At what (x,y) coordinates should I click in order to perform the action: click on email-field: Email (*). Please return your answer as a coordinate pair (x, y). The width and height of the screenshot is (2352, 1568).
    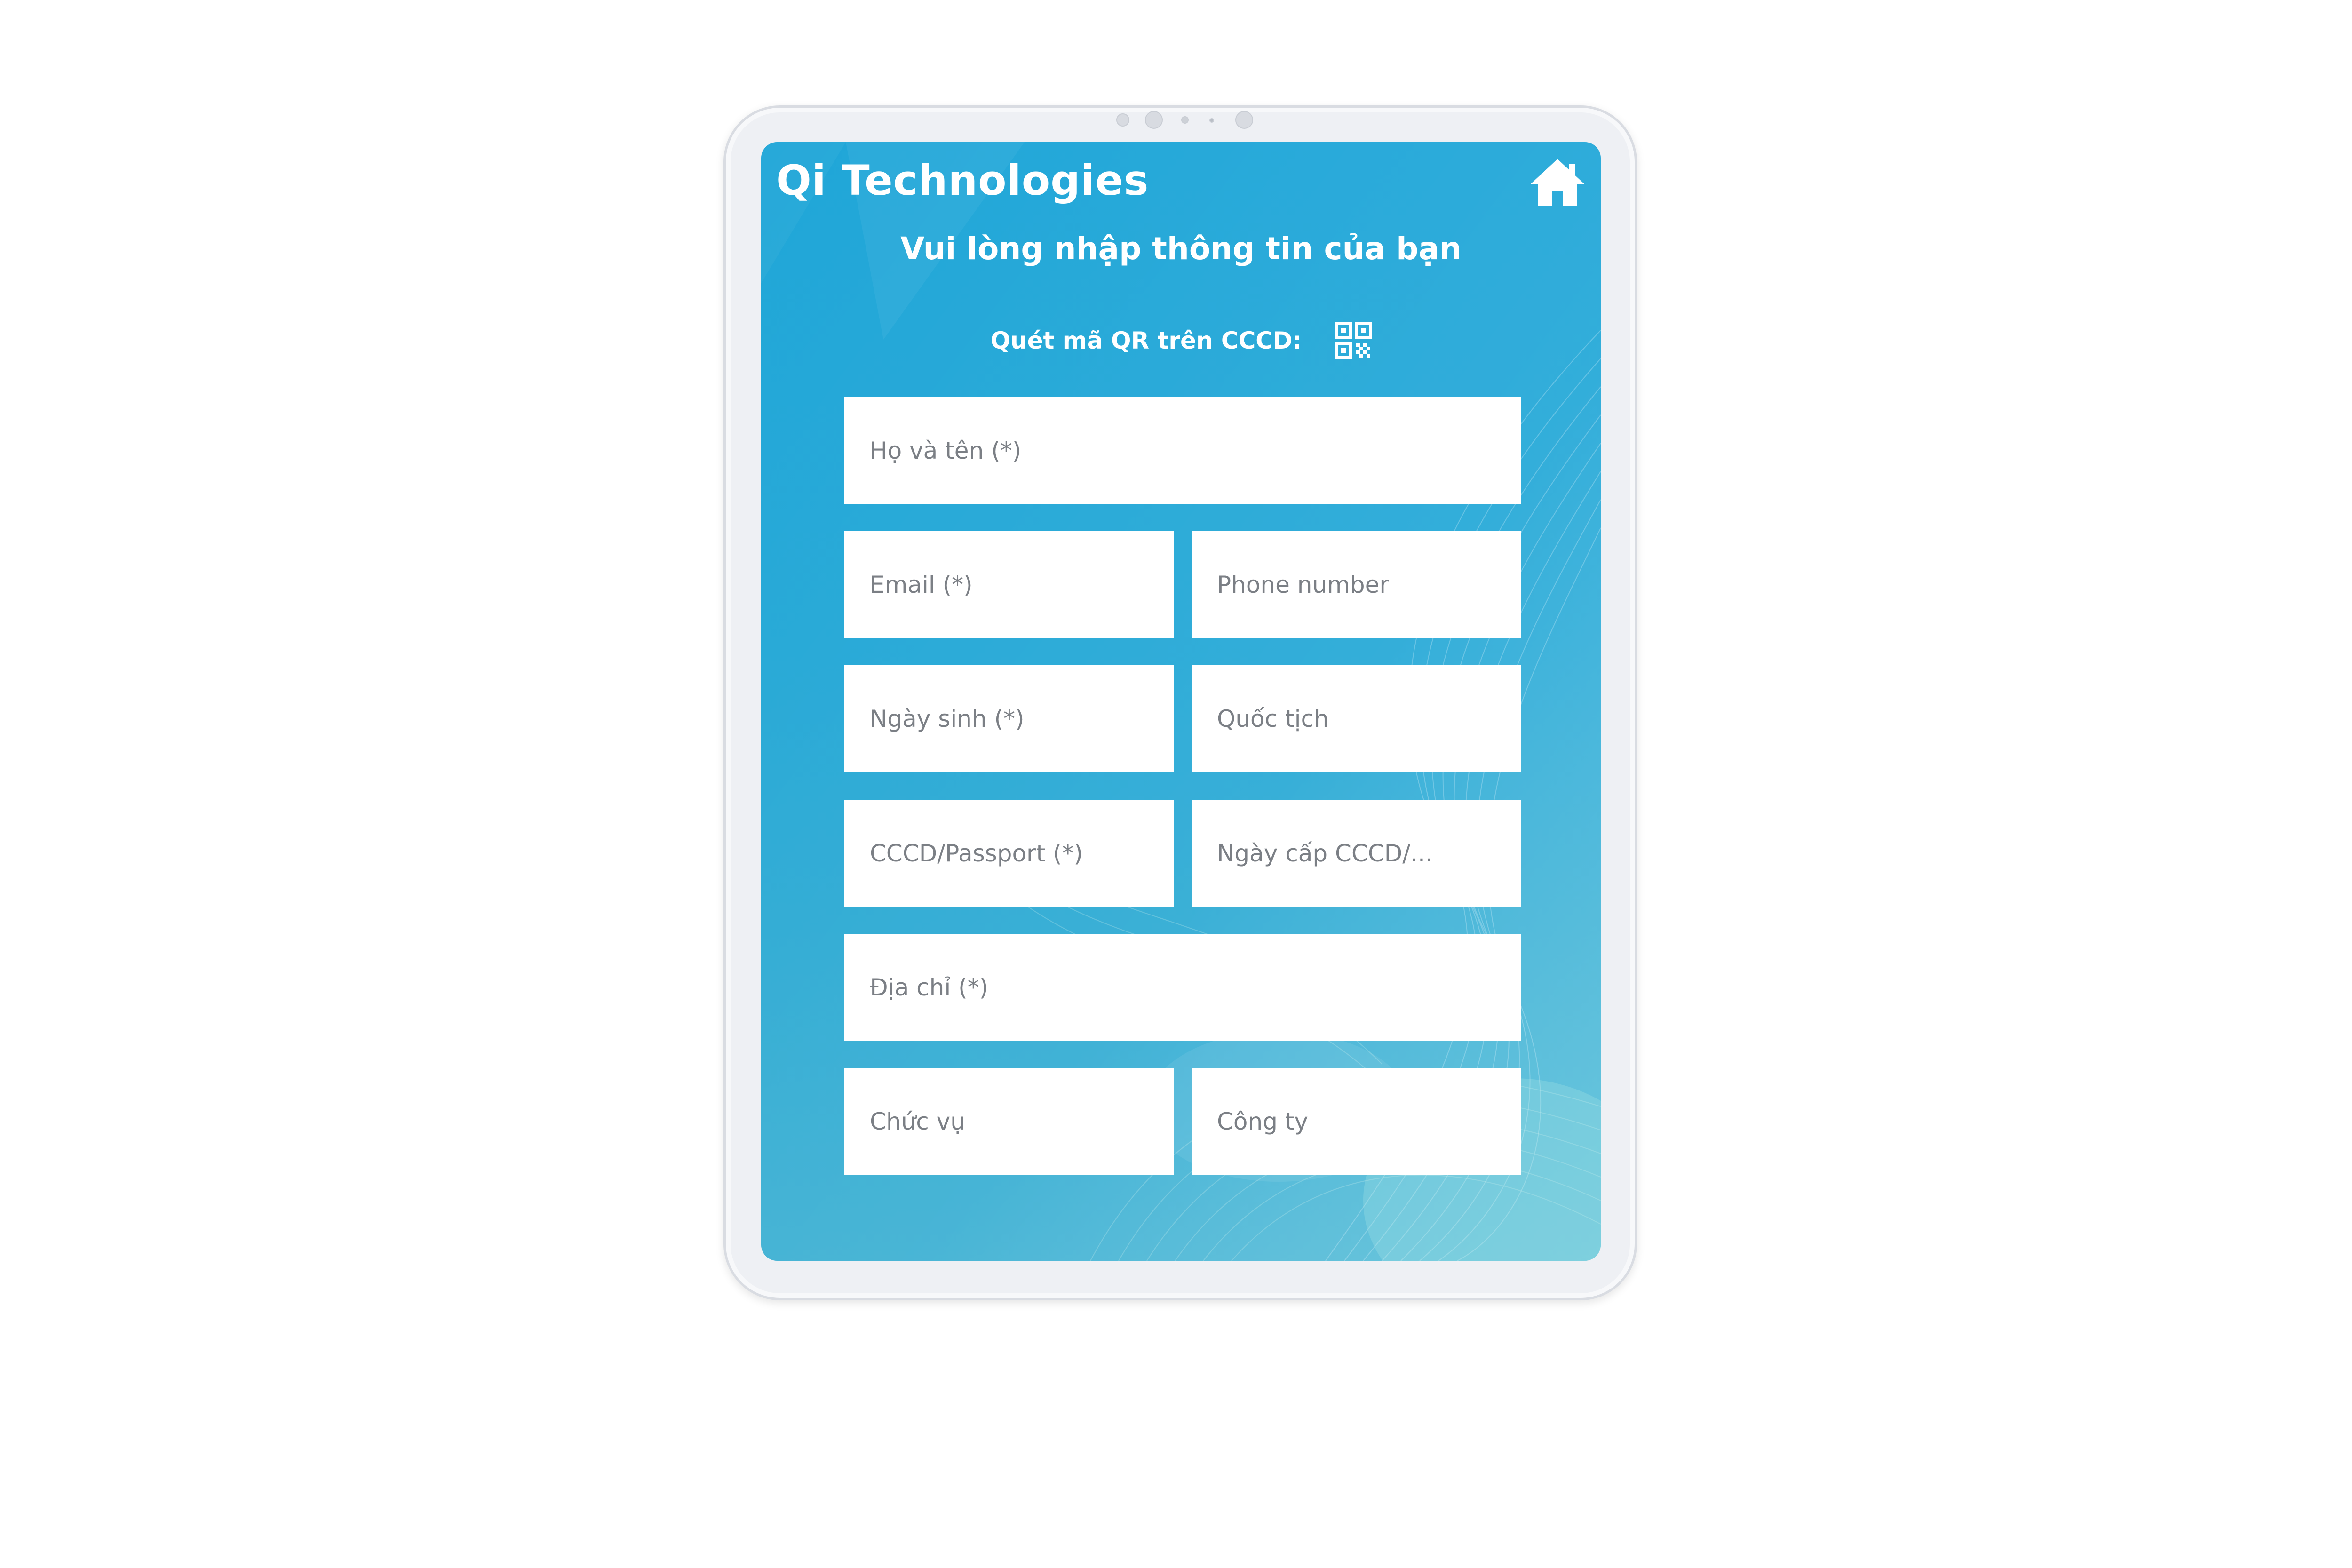
    Looking at the image, I should click on (1009, 584).